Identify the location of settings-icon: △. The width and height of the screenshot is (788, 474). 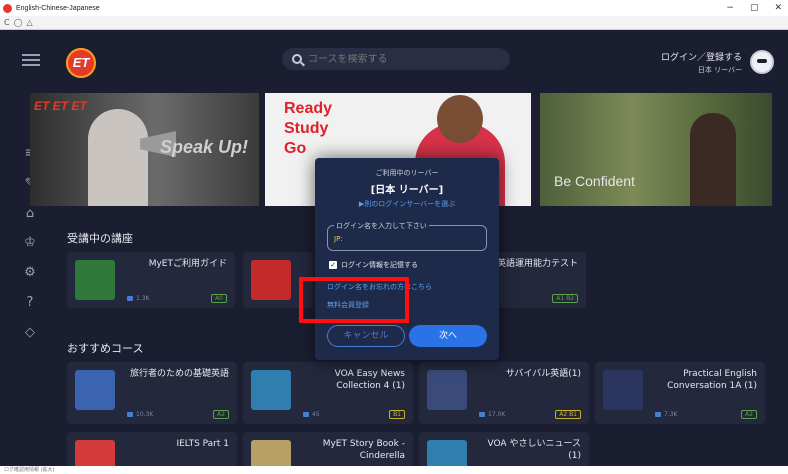
(30, 22).